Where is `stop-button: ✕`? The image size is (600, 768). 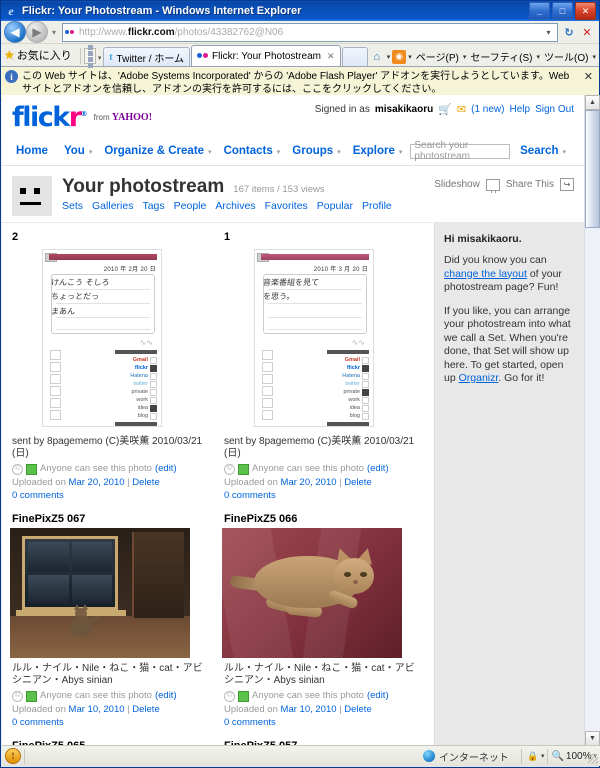 stop-button: ✕ is located at coordinates (587, 32).